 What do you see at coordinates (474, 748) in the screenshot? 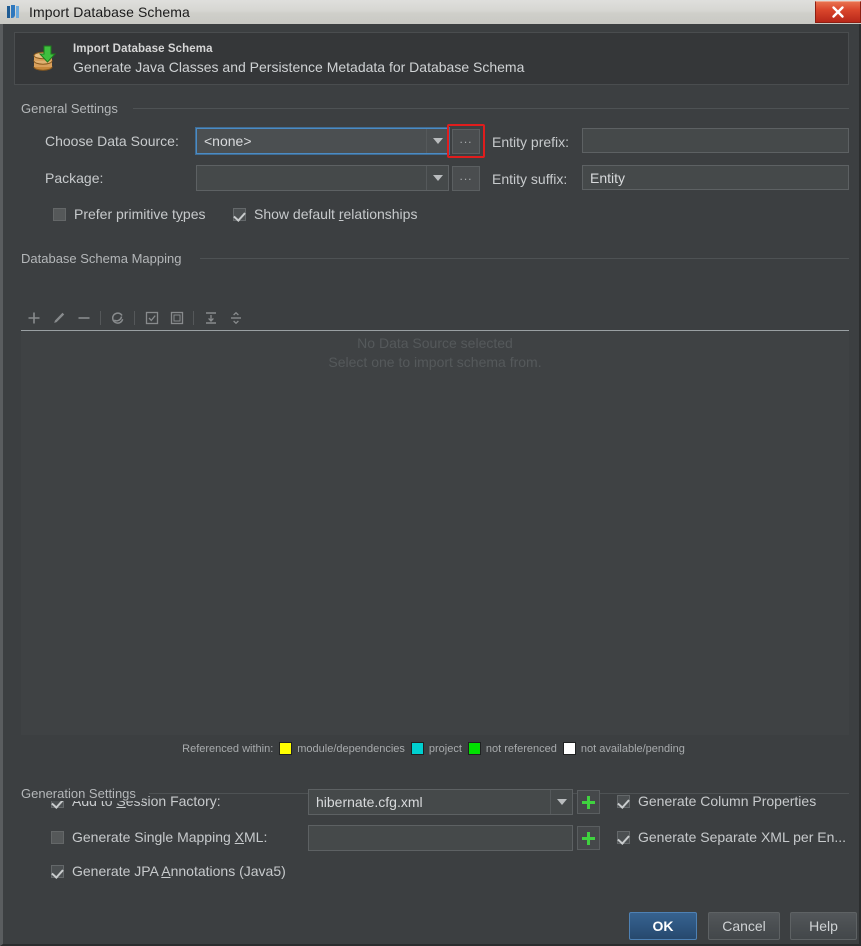
I see `legend-swatch-not-referenced` at bounding box center [474, 748].